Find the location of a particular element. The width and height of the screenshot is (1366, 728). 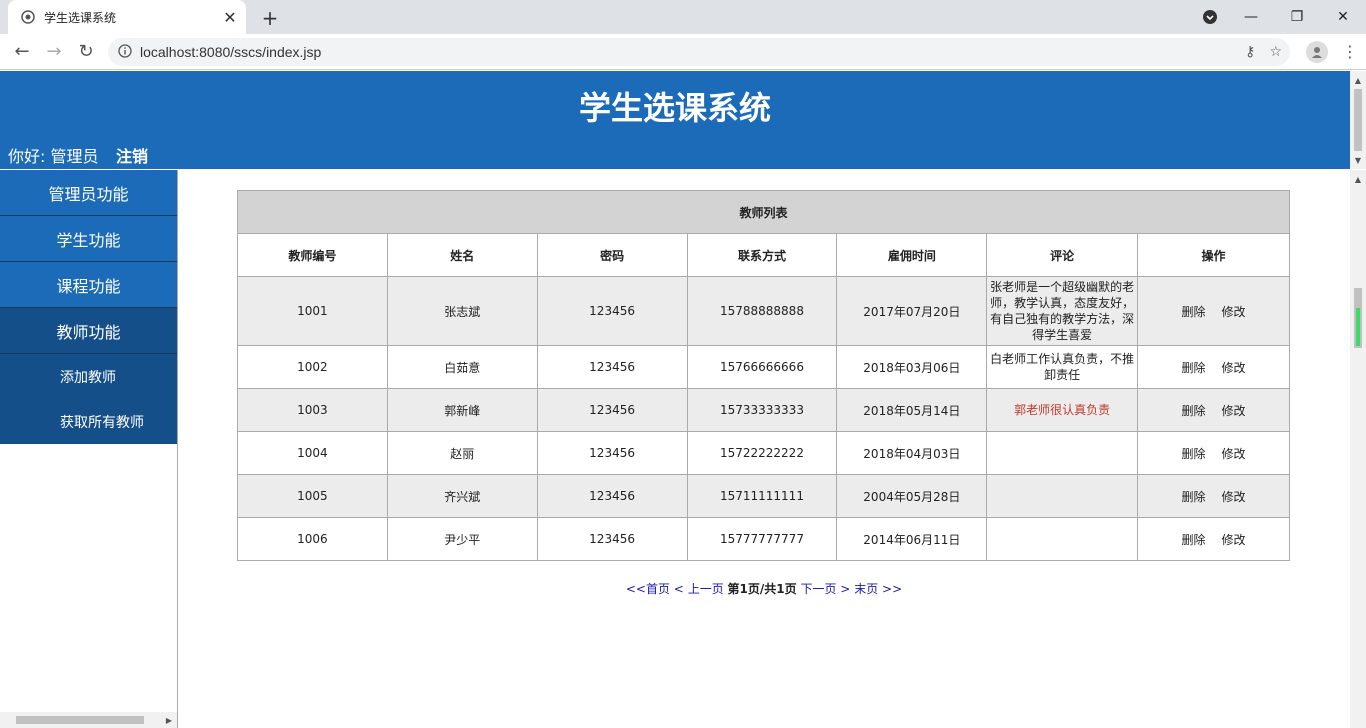

cell-comment: 白老师工作认真负责，不推卸责任 is located at coordinates (1062, 367).